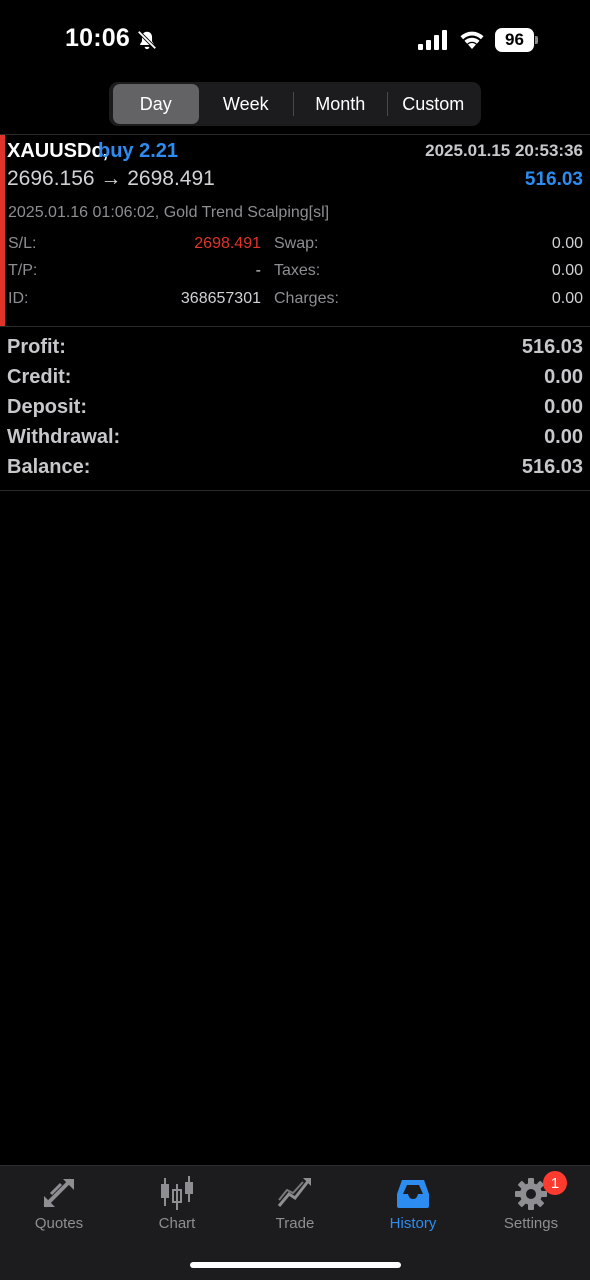 Image resolution: width=590 pixels, height=1280 pixels. I want to click on tab-settings: 1 Settings, so click(531, 1202).